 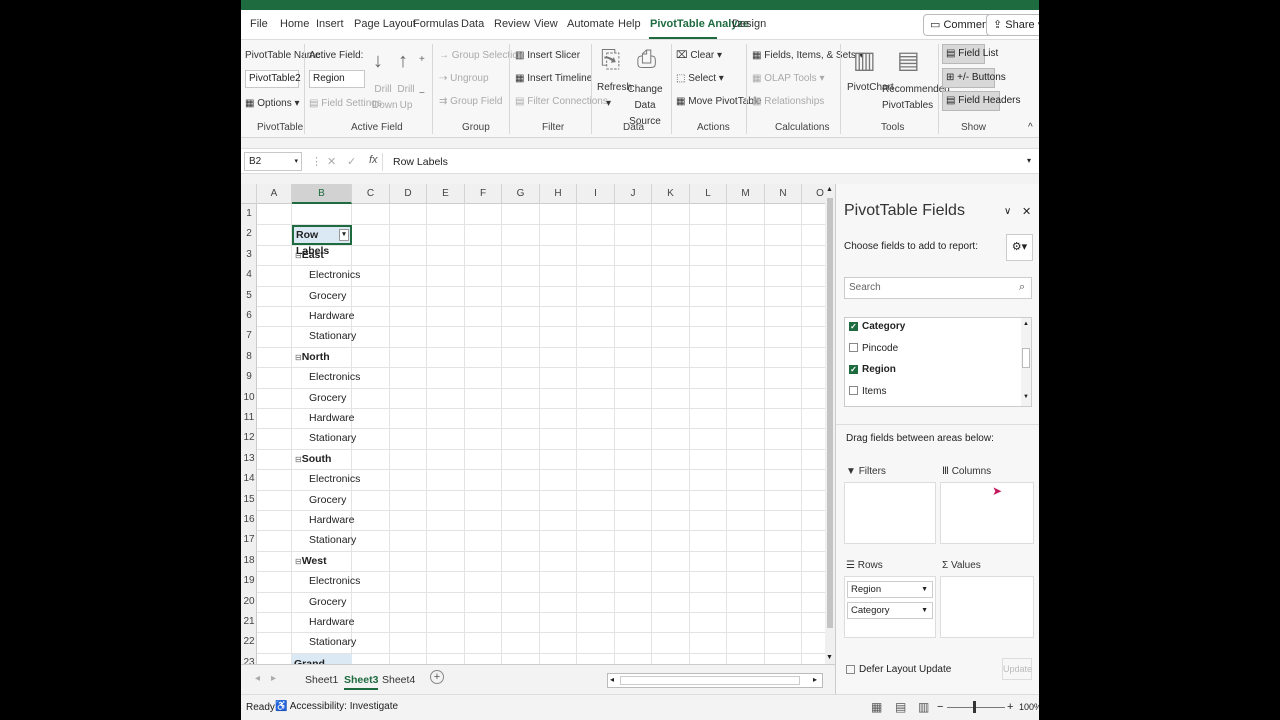 I want to click on clear-button: ⌧ Clear ▾, so click(x=699, y=55).